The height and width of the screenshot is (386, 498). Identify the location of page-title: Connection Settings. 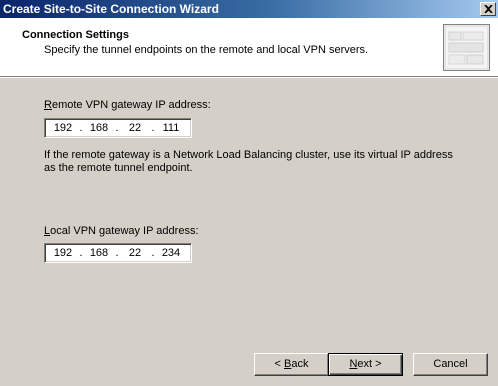
(75, 35).